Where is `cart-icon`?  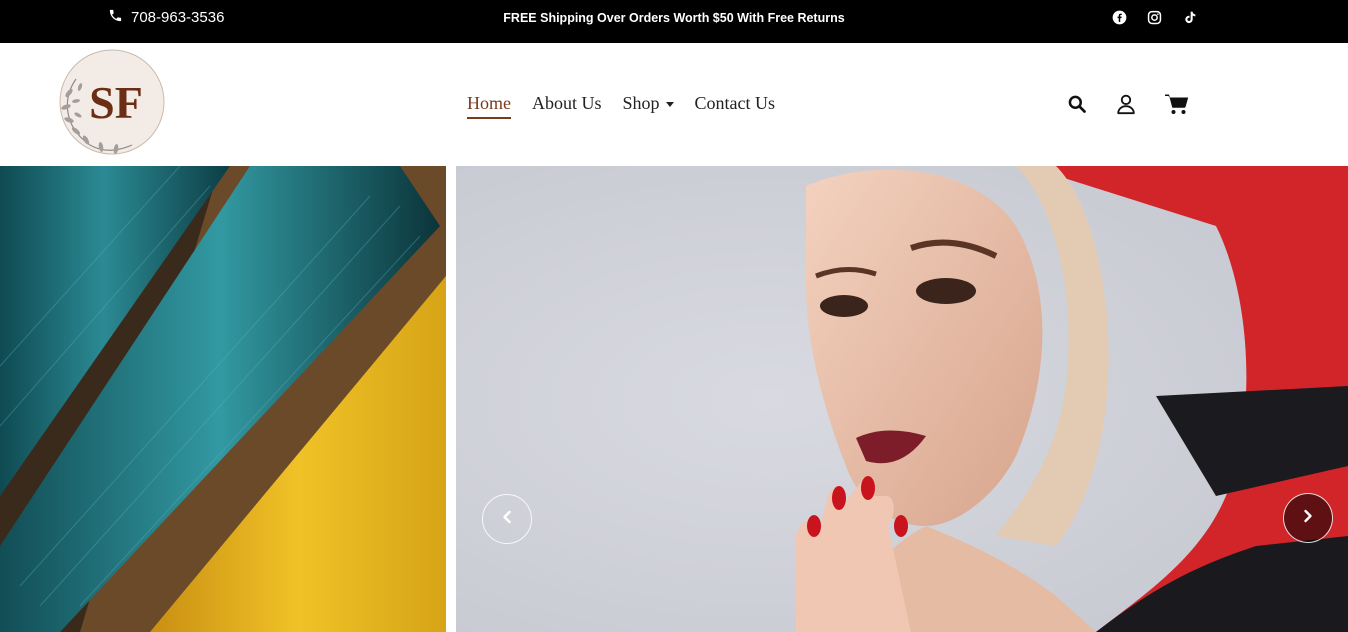 cart-icon is located at coordinates (1177, 104).